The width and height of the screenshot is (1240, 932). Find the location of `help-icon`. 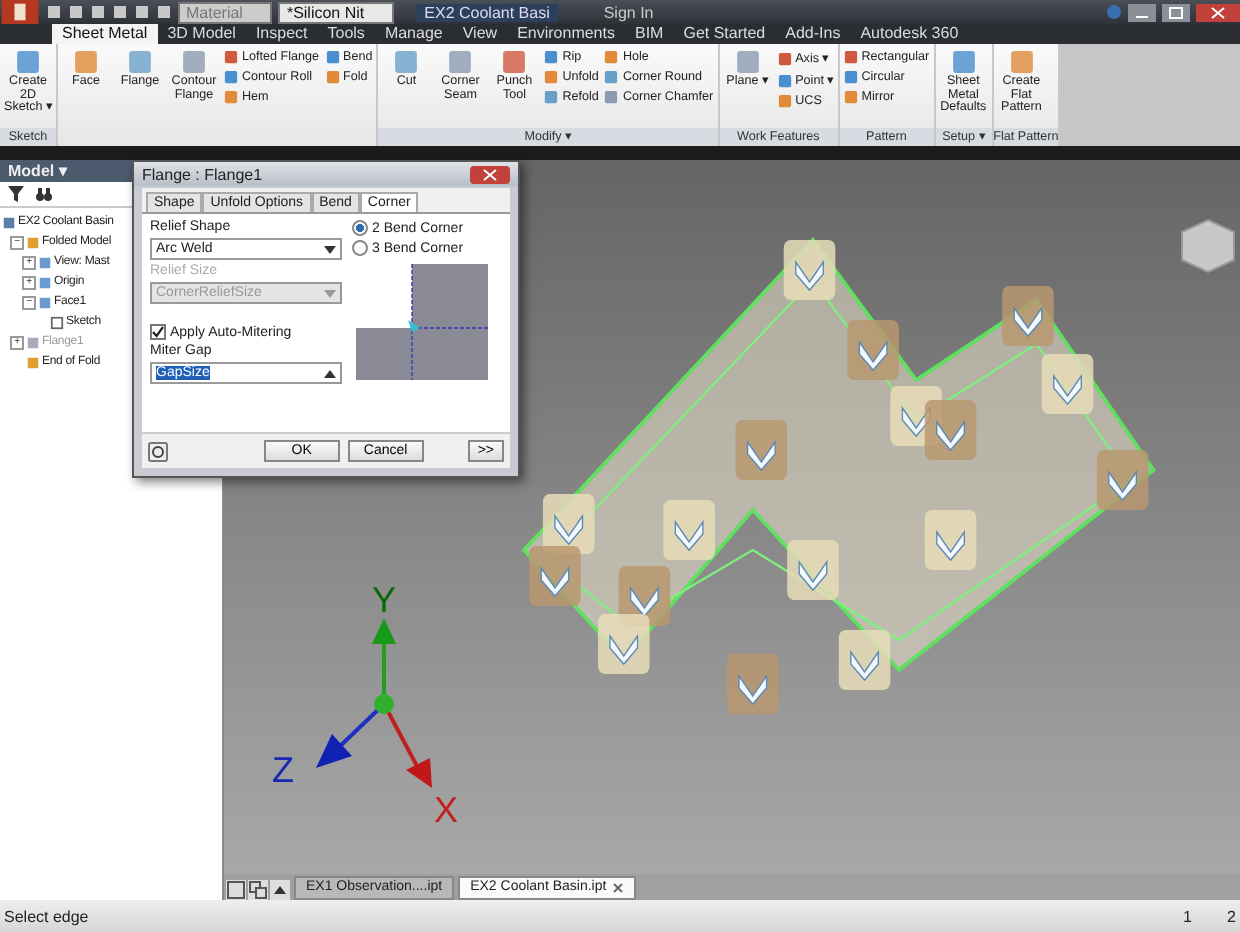

help-icon is located at coordinates (158, 451).